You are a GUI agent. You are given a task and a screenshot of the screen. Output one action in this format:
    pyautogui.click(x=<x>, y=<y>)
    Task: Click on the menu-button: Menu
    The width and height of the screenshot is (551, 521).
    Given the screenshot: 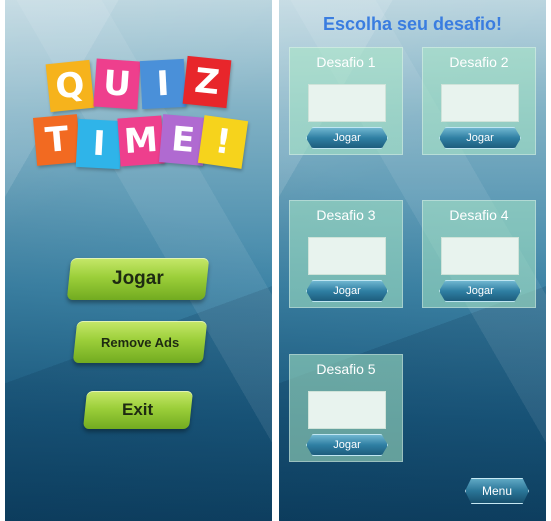 What is the action you would take?
    pyautogui.click(x=497, y=491)
    